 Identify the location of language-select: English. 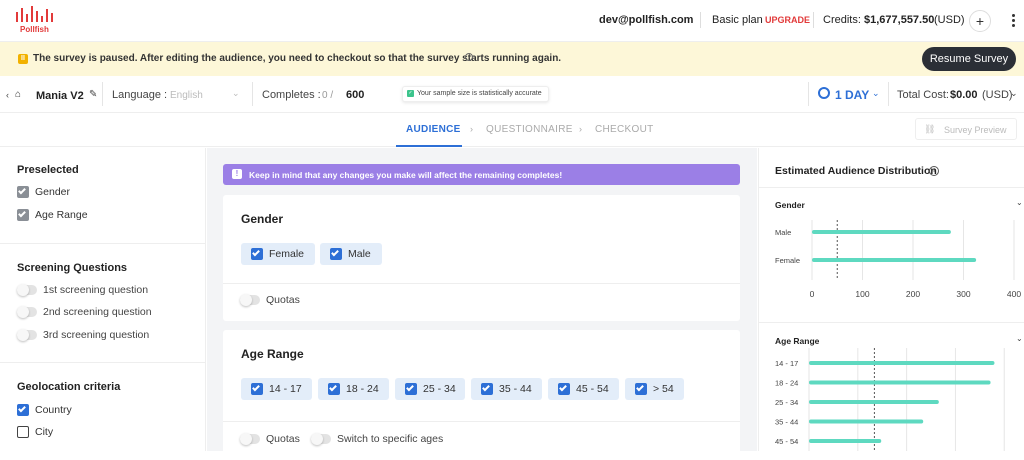
(186, 95).